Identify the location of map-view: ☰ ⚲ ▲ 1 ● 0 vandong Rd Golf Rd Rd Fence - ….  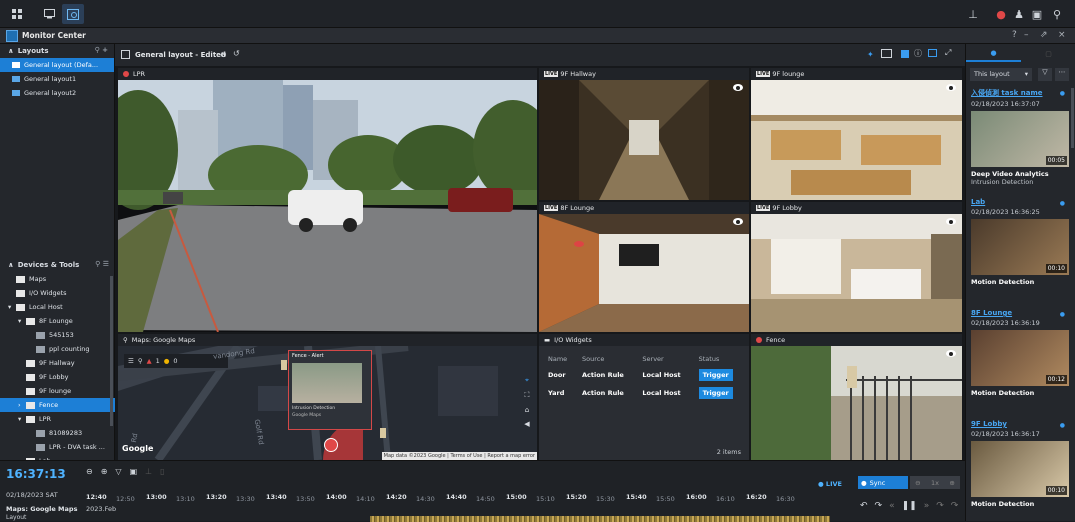
(327, 400).